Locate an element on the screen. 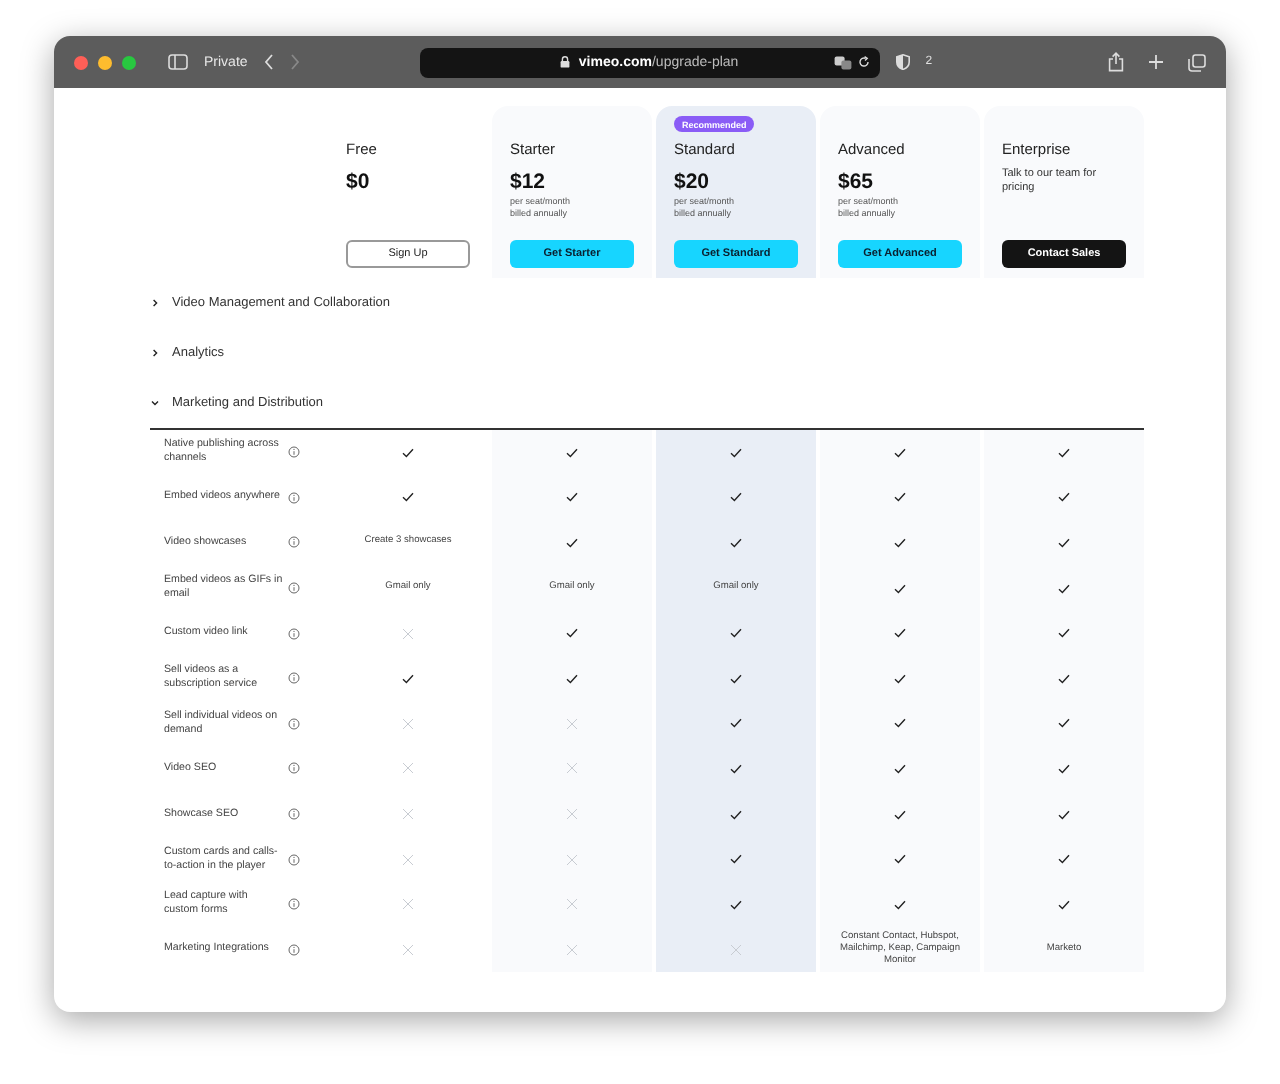  chevron-down-icon is located at coordinates (155, 403).